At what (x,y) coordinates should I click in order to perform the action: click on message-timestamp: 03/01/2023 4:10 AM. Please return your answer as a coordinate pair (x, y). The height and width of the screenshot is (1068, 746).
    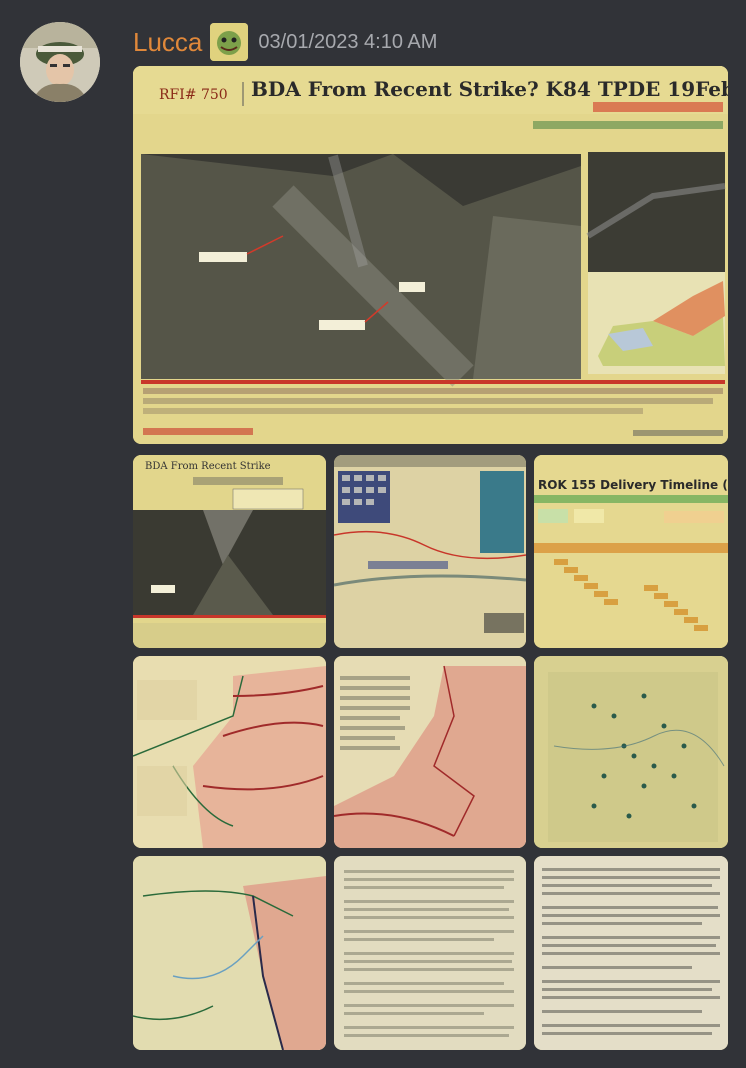
    Looking at the image, I should click on (348, 41).